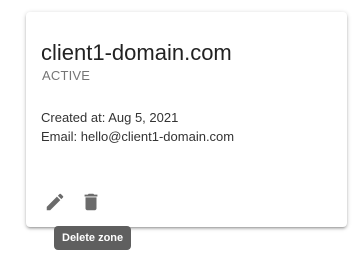 The image size is (362, 255). Describe the element at coordinates (136, 52) in the screenshot. I see `domain-title: client1-domain.com` at that location.